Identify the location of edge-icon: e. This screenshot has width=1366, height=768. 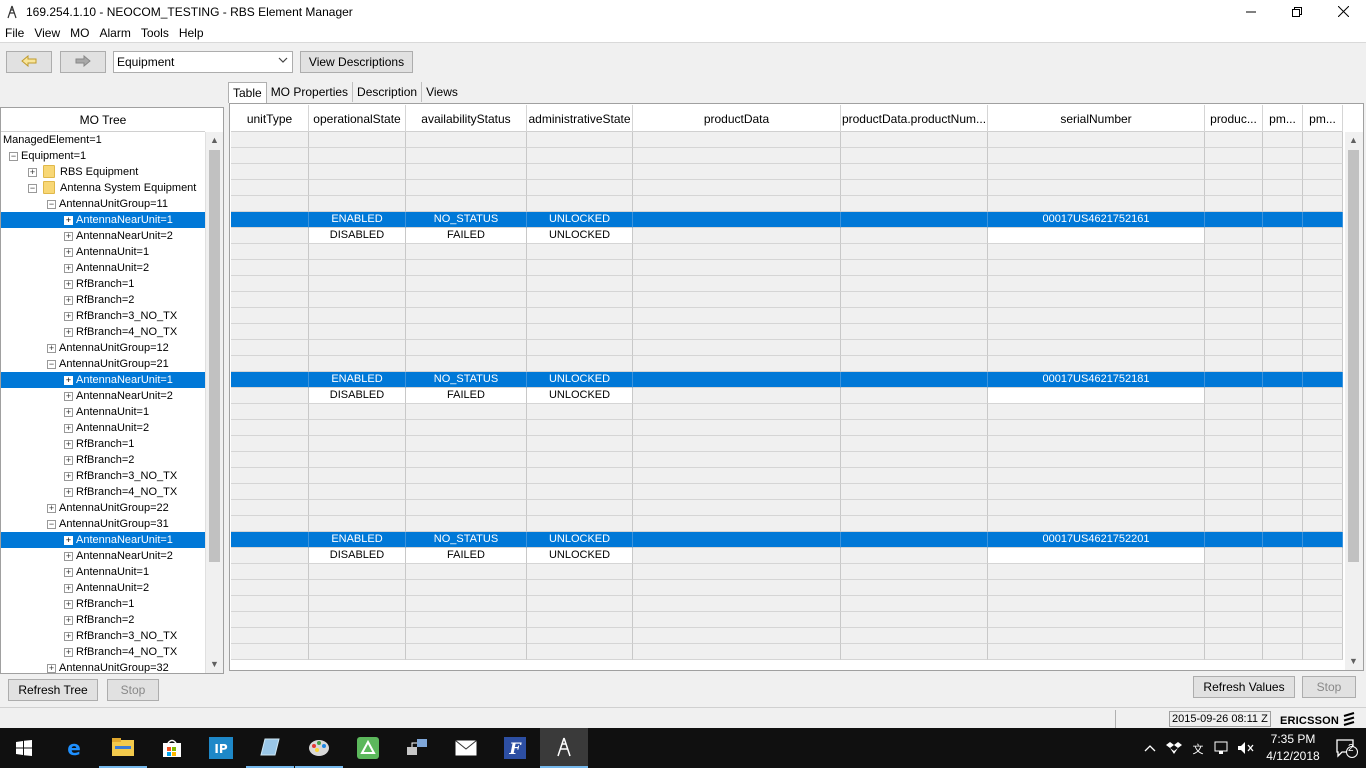
(74, 748).